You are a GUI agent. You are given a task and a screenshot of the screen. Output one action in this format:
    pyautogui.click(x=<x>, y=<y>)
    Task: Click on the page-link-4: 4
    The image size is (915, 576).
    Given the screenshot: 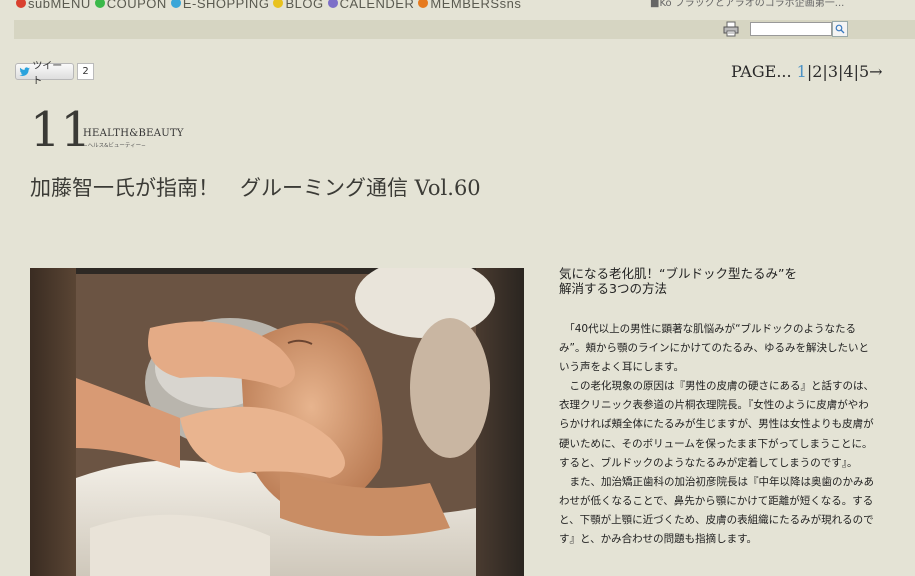 What is the action you would take?
    pyautogui.click(x=848, y=71)
    